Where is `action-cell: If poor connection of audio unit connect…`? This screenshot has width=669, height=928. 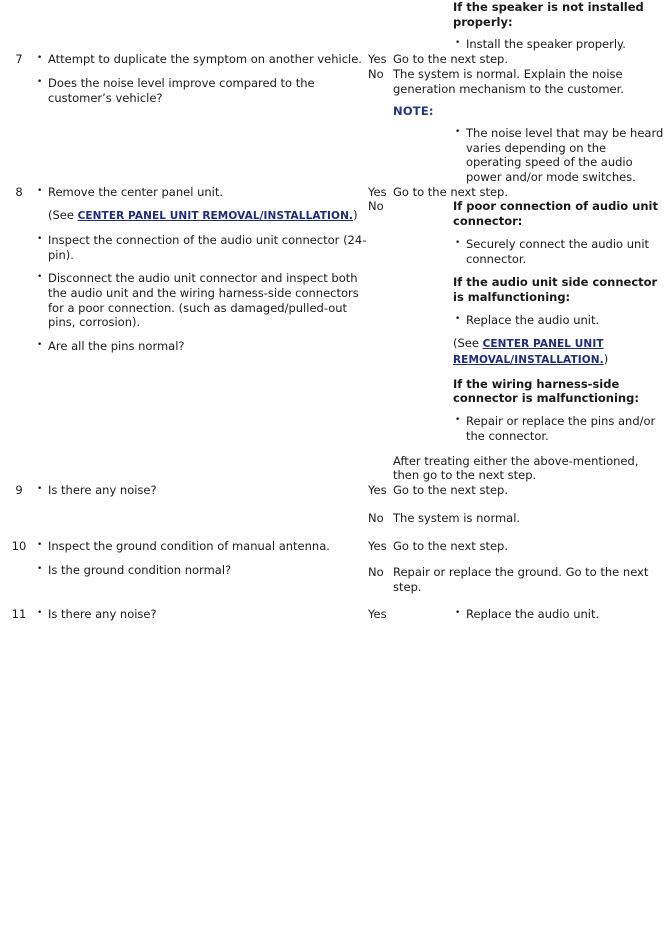 action-cell: If poor connection of audio unit connect… is located at coordinates (528, 341).